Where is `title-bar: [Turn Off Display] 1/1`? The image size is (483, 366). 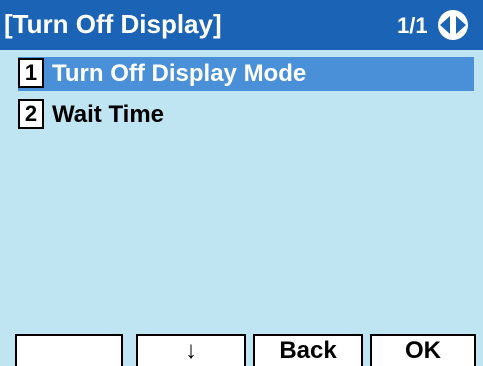
title-bar: [Turn Off Display] 1/1 is located at coordinates (241, 25).